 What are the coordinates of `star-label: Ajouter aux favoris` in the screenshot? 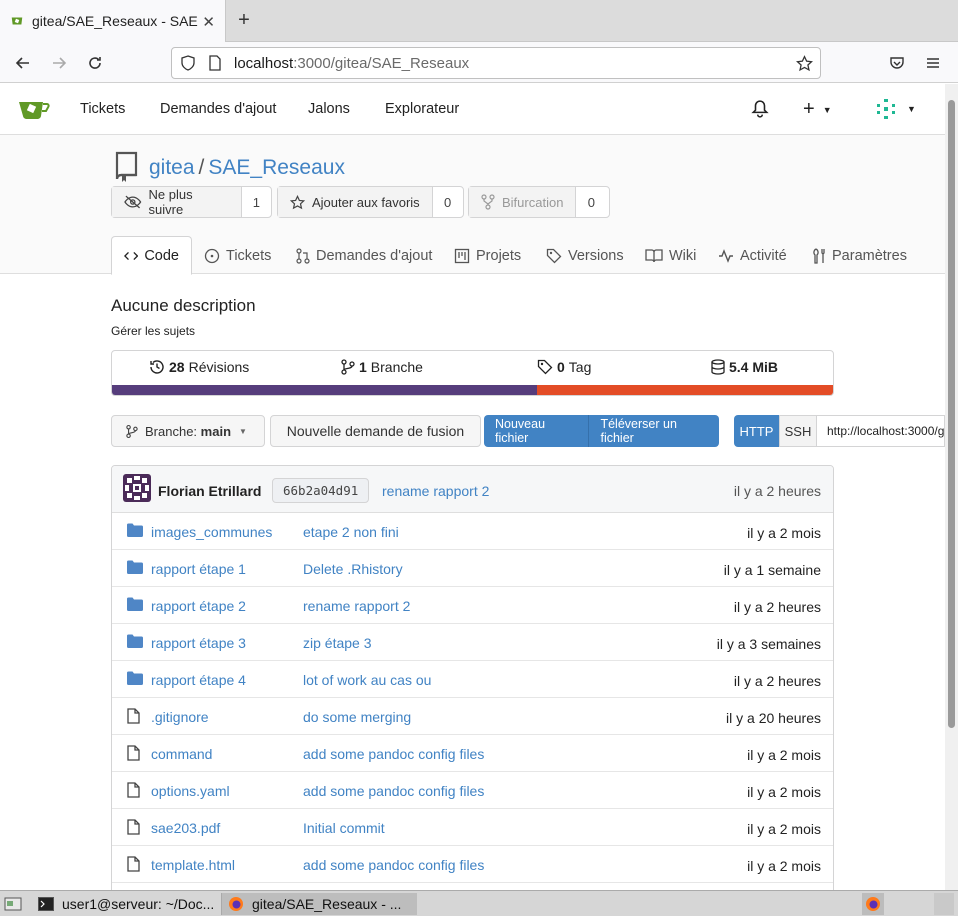 It's located at (366, 202).